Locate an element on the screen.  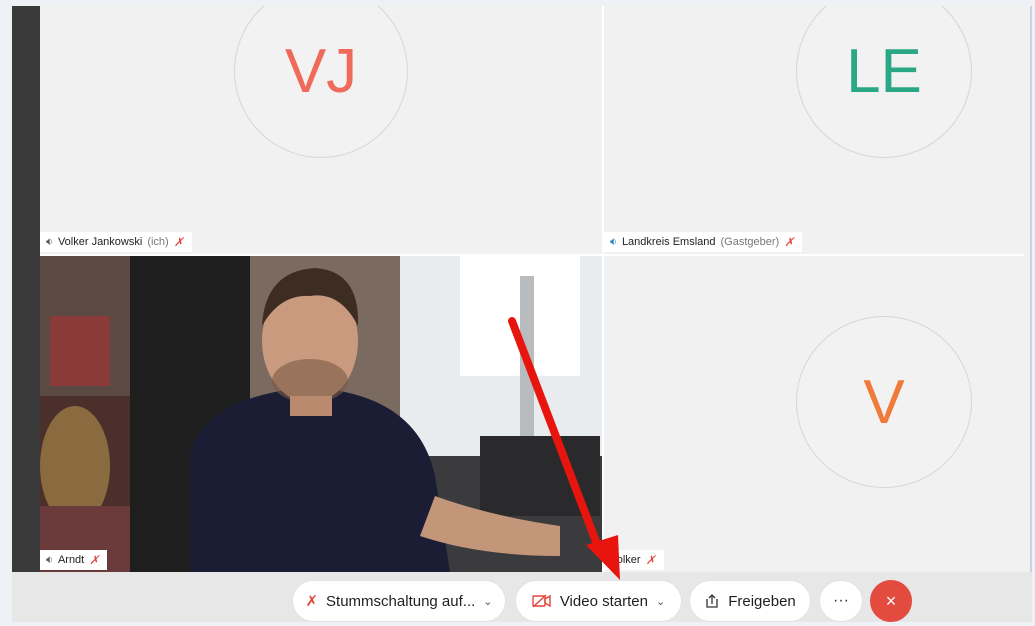
tile-divider-vertical is located at coordinates (603, 289).